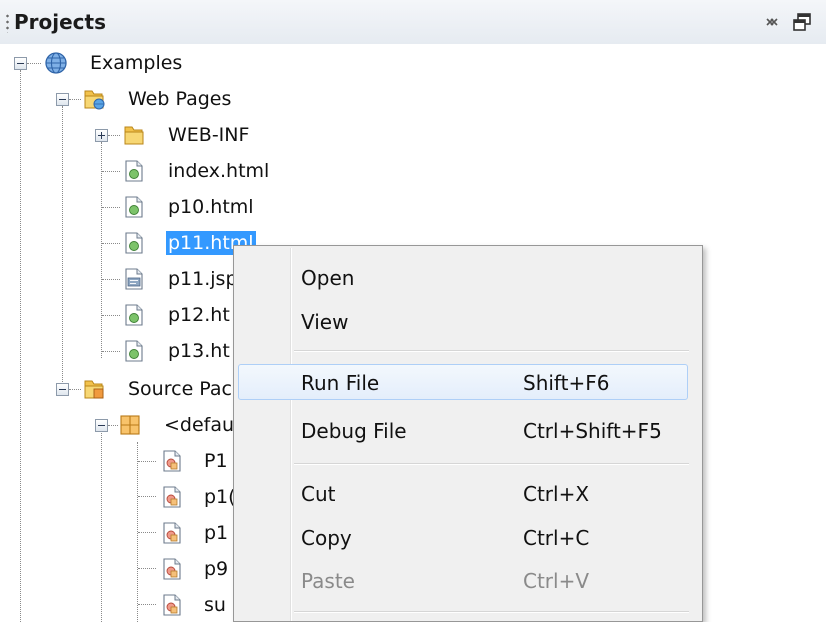 Image resolution: width=826 pixels, height=622 pixels. Describe the element at coordinates (592, 431) in the screenshot. I see `menu-item-shortcut: Ctrl+Shift+F5` at that location.